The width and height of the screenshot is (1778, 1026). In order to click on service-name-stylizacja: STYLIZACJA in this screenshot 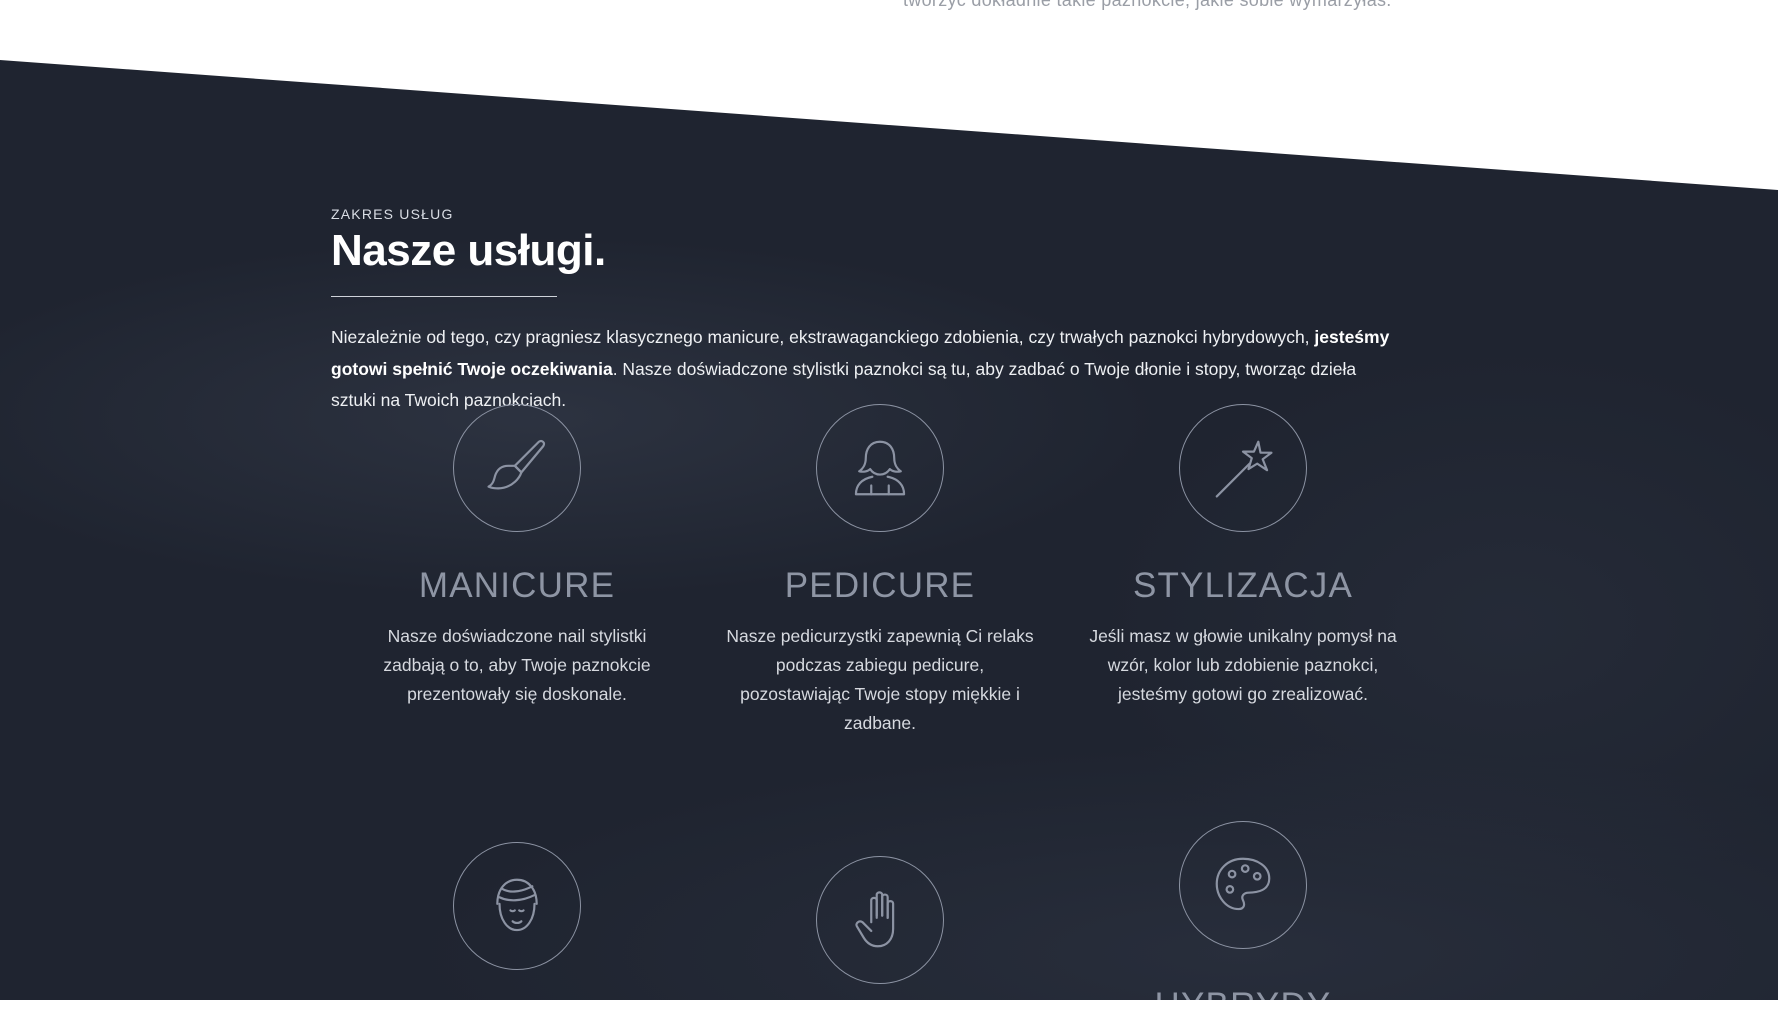, I will do `click(1243, 585)`.